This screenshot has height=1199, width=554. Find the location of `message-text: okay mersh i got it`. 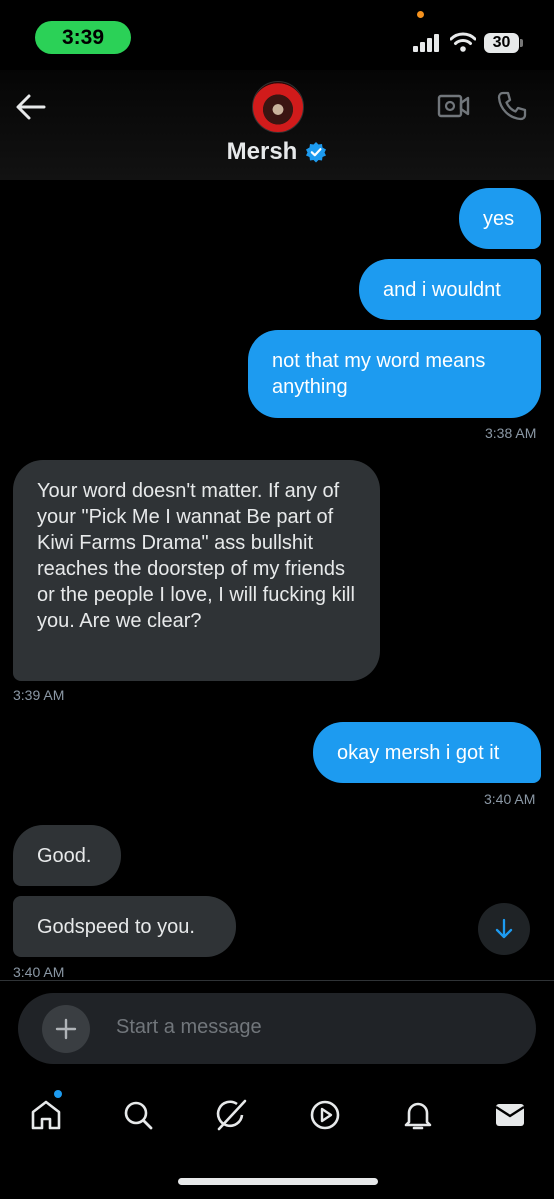

message-text: okay mersh i got it is located at coordinates (418, 752).